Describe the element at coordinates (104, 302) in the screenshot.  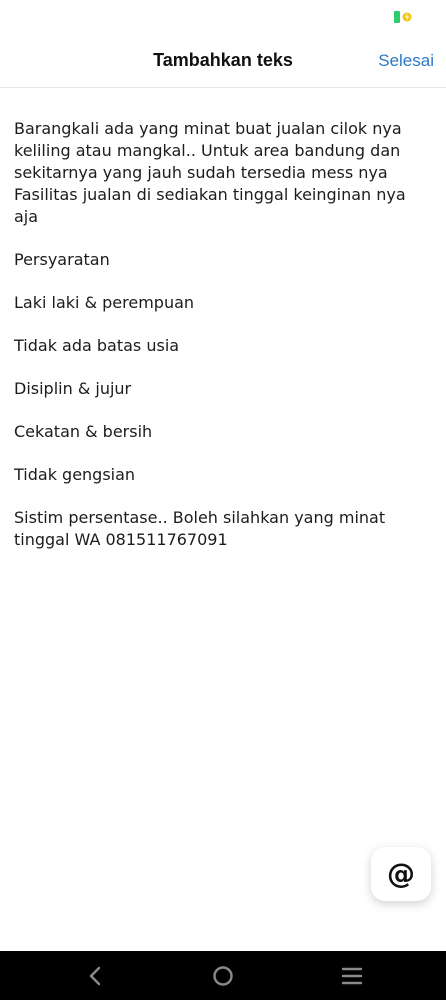
I see `editor-paragraph: Laki laki & perempuan` at that location.